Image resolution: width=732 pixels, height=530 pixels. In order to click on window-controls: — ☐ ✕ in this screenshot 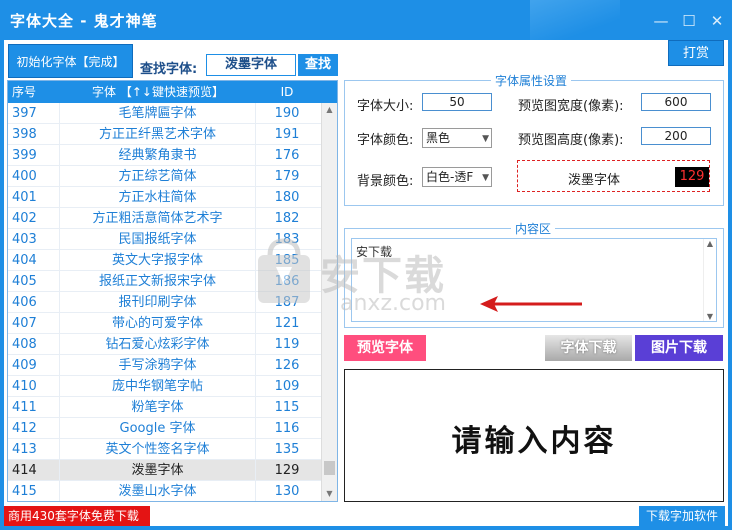, I will do `click(689, 21)`.